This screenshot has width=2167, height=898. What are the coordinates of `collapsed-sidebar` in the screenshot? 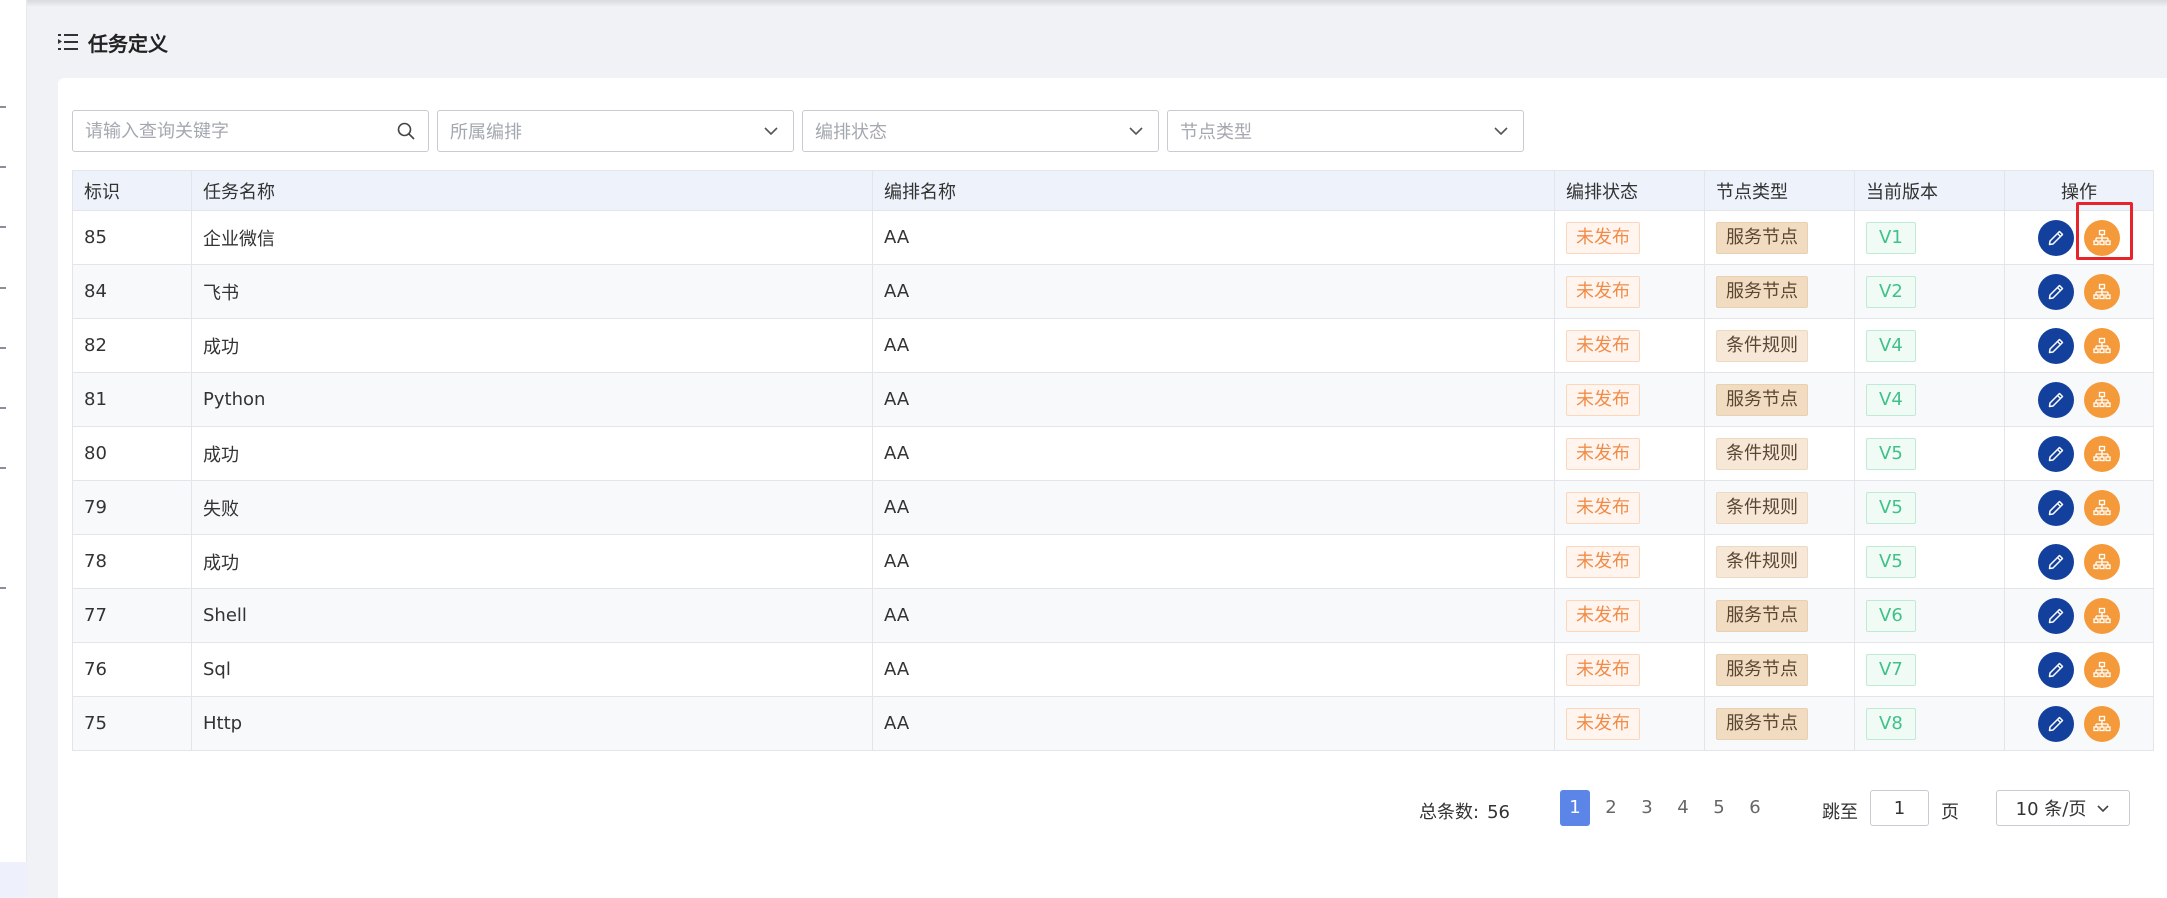 It's located at (13, 449).